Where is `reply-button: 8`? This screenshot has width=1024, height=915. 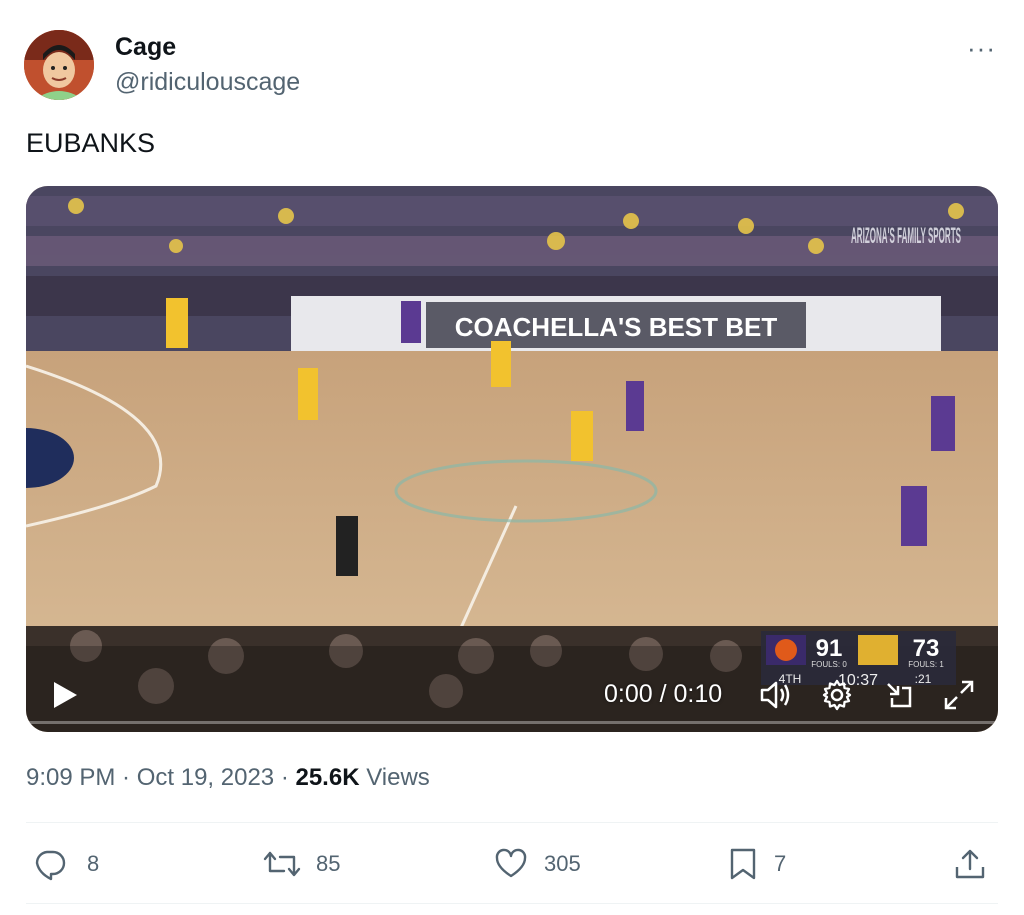
reply-button: 8 is located at coordinates (66, 864).